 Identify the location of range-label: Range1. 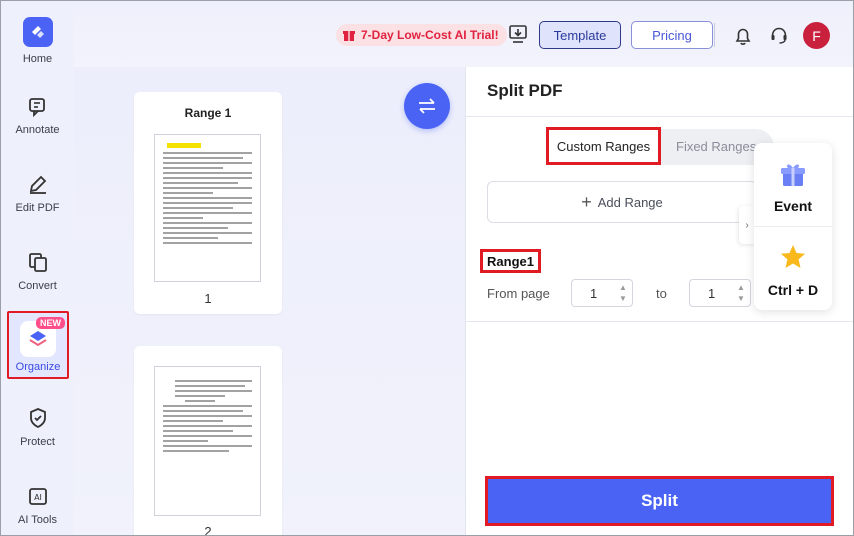
(510, 261).